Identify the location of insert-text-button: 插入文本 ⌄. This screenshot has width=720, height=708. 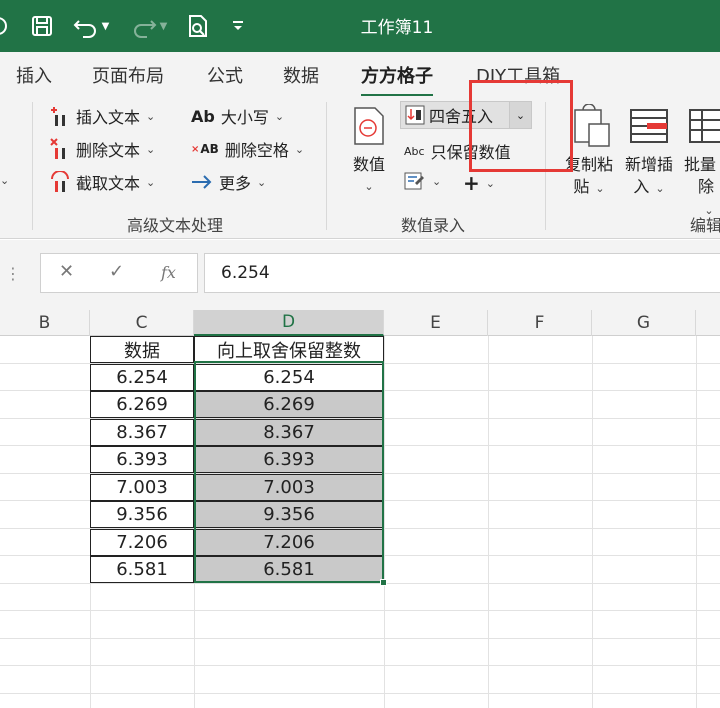
(102, 116).